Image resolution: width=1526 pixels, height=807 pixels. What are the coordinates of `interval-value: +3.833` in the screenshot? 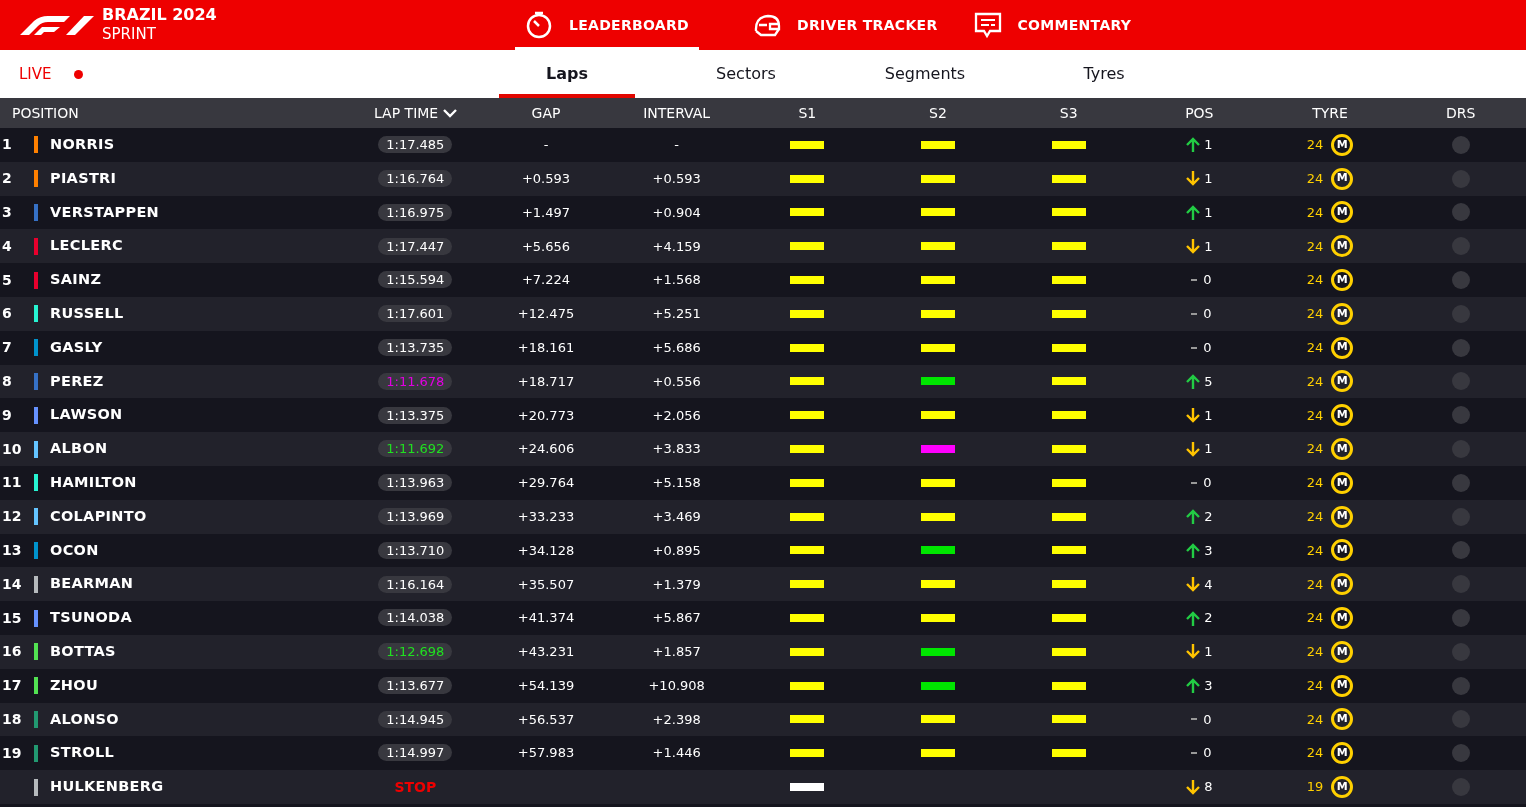 It's located at (676, 449).